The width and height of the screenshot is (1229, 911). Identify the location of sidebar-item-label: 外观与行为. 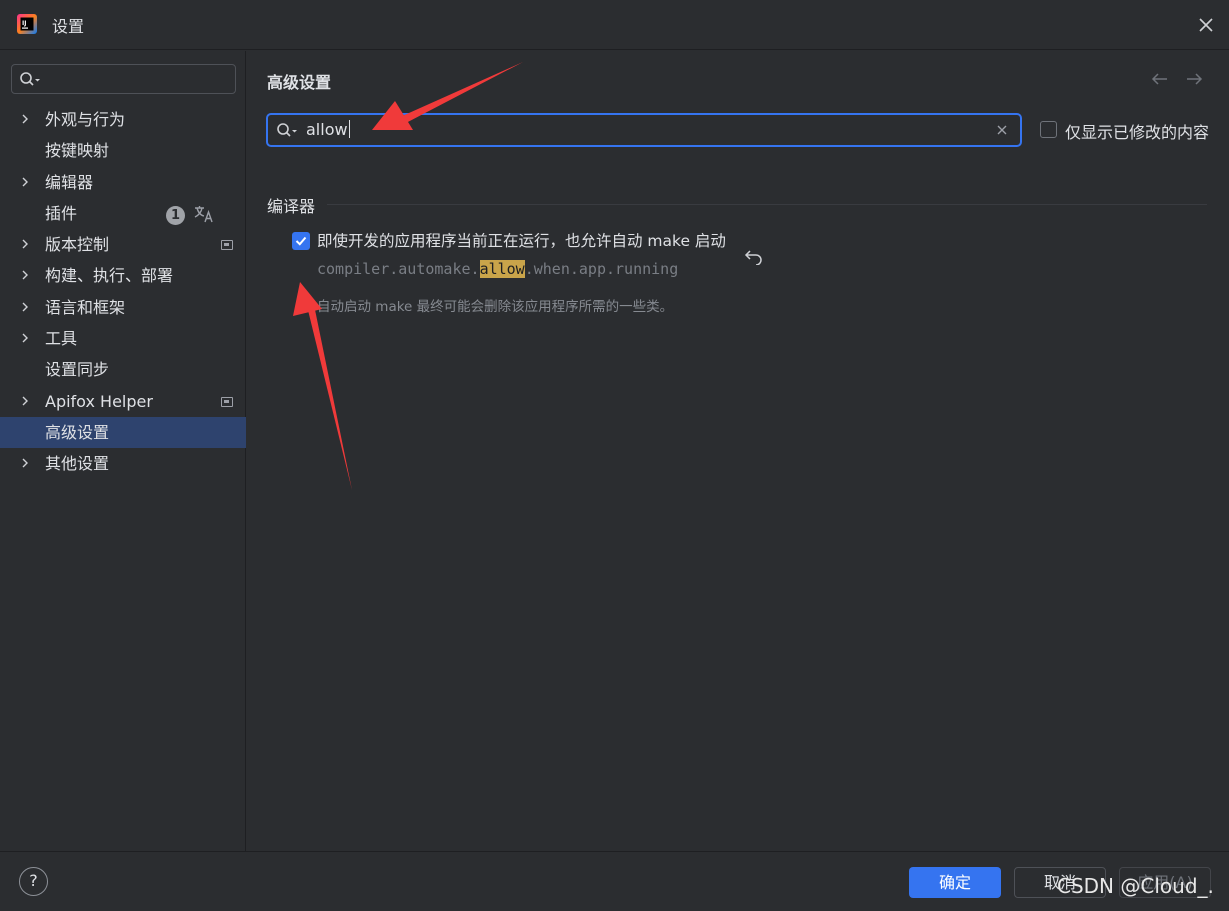
(85, 119).